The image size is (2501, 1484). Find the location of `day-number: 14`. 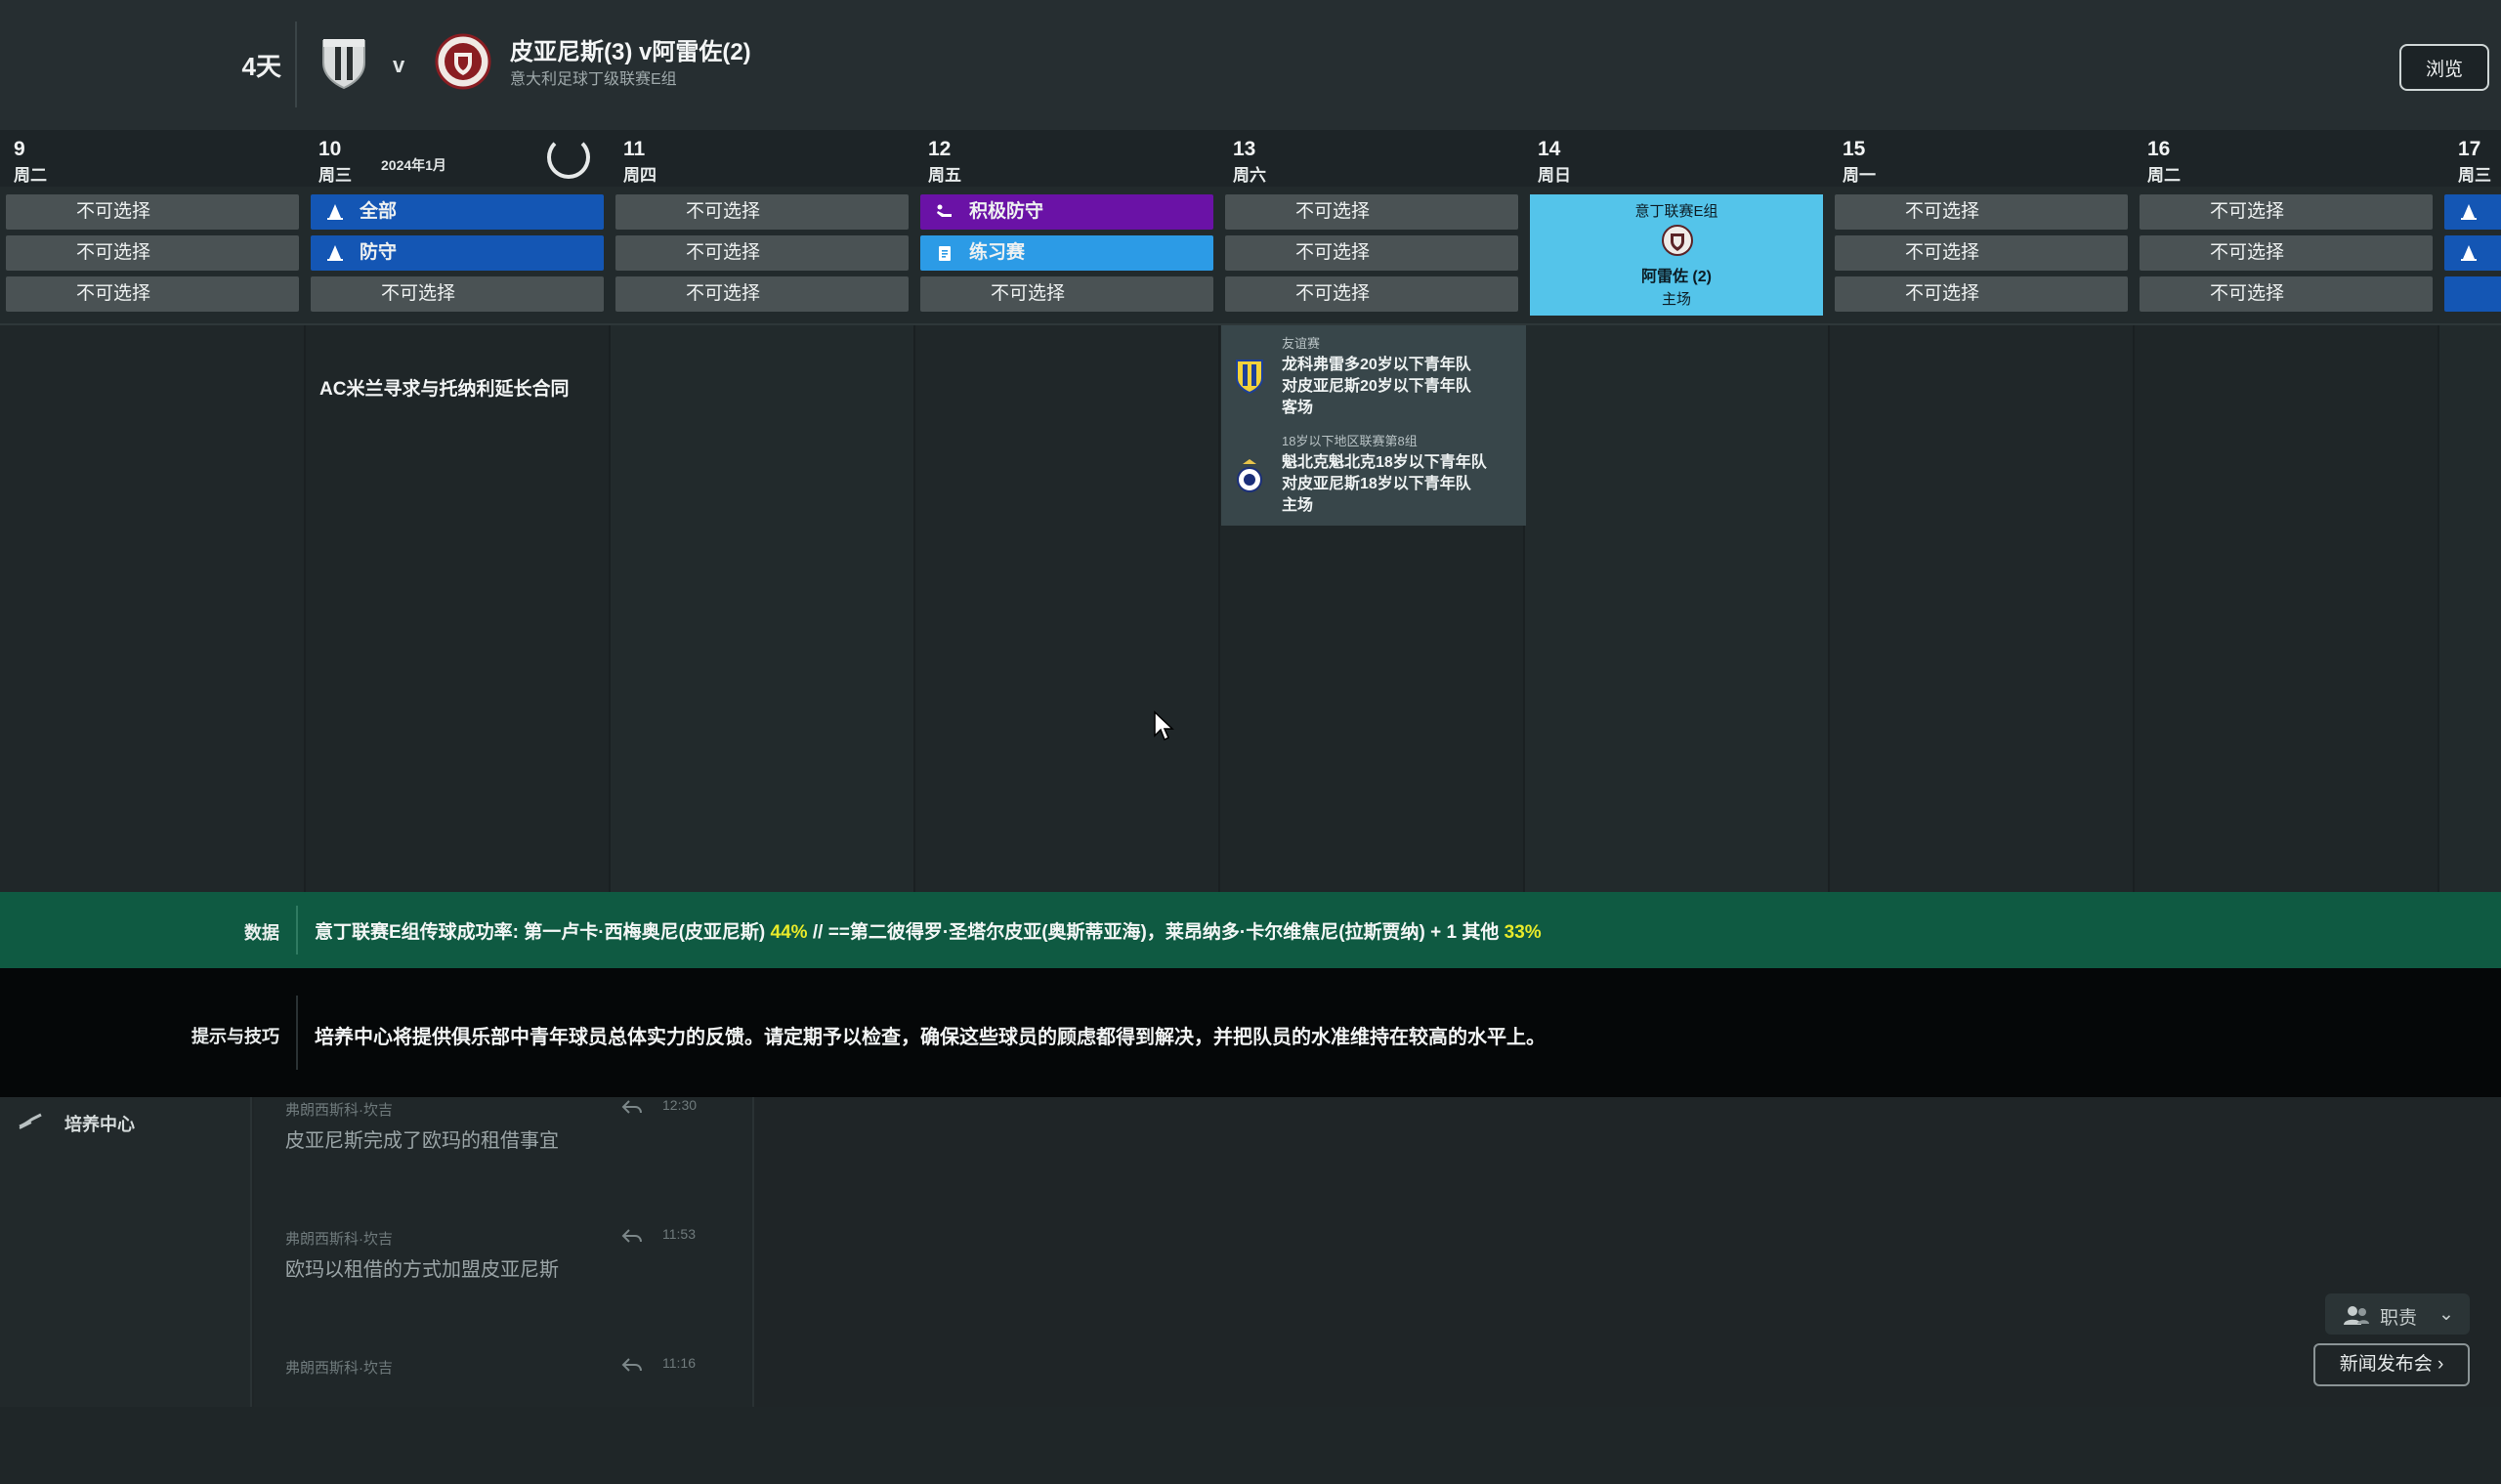

day-number: 14 is located at coordinates (1549, 149).